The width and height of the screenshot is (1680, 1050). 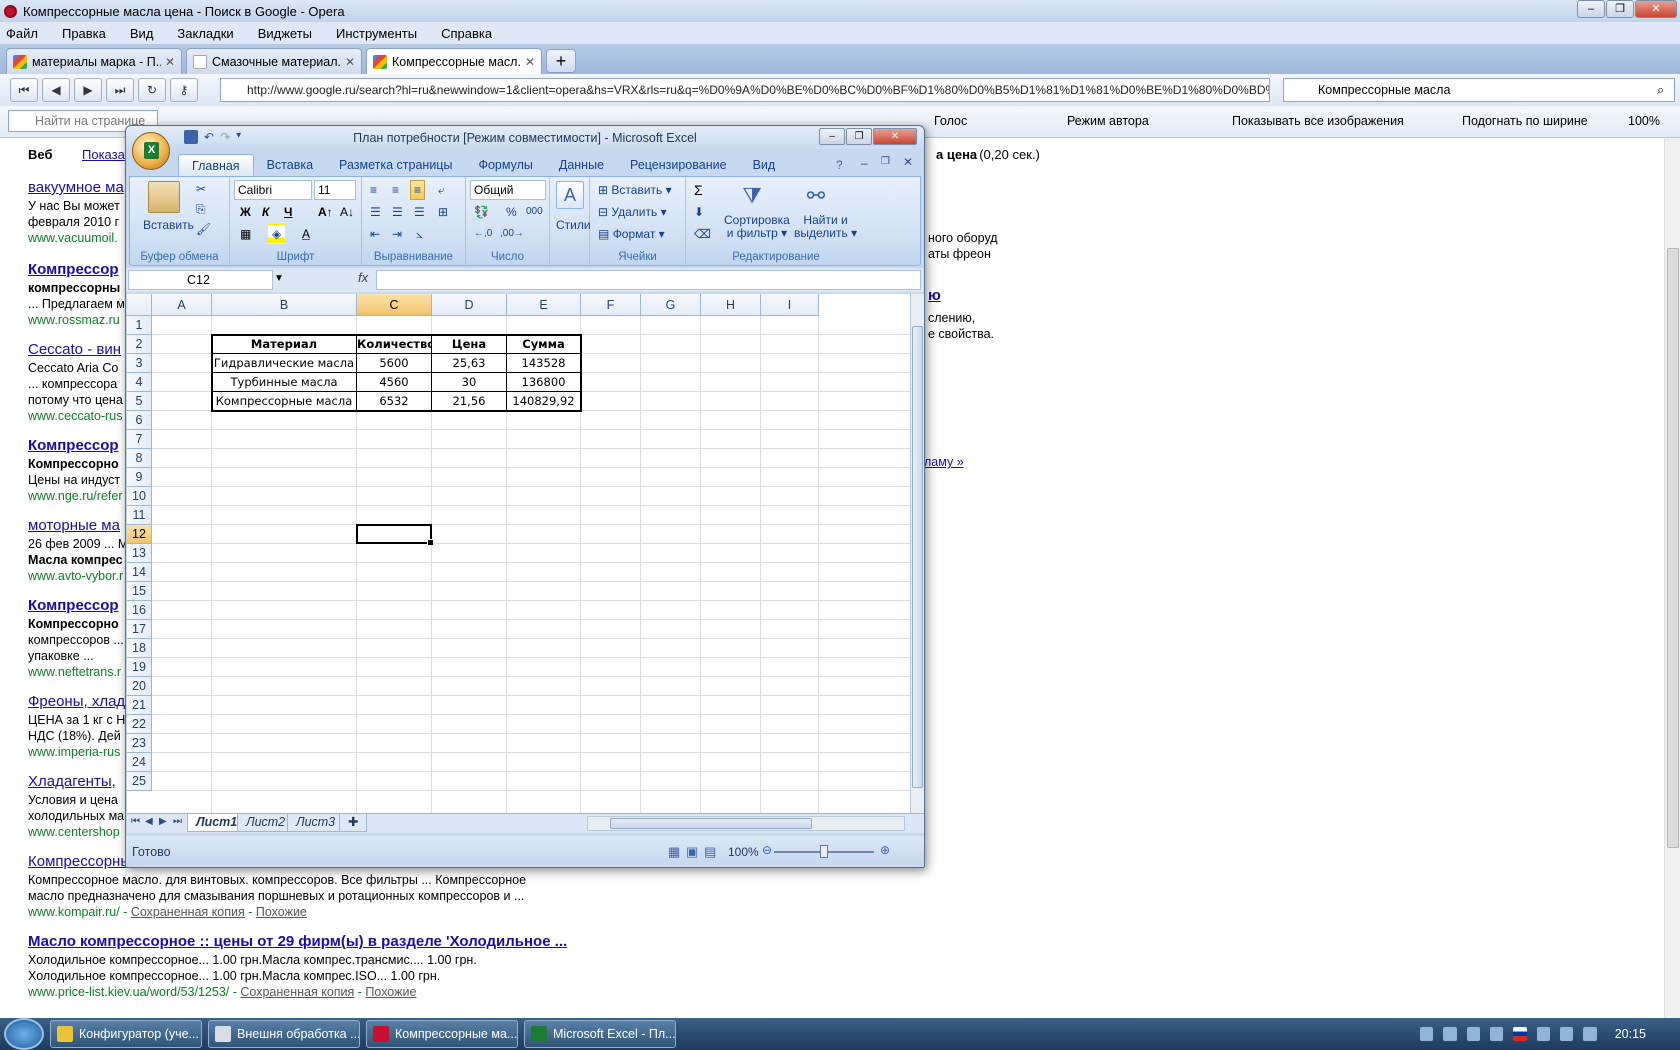 I want to click on wrap-text-icon: ⤶, so click(x=441, y=190).